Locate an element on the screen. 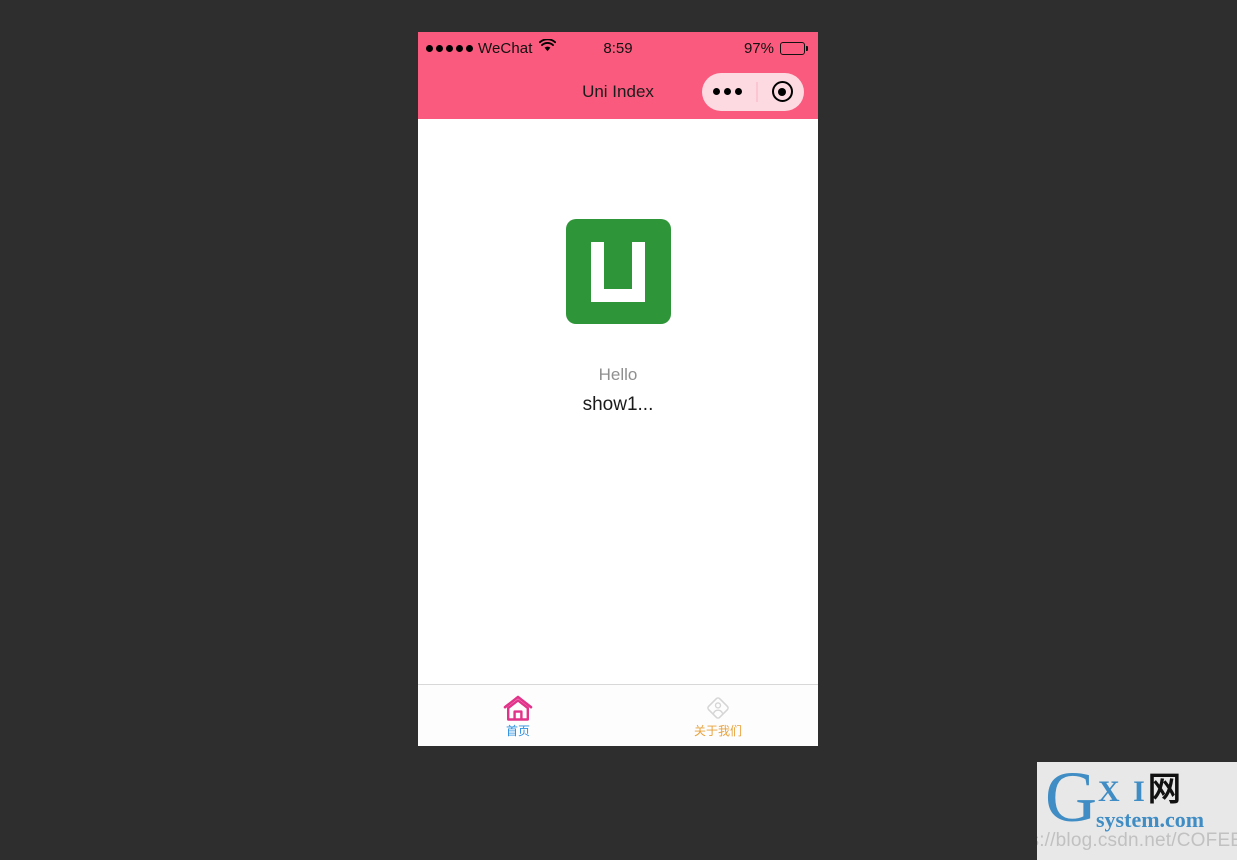 The width and height of the screenshot is (1237, 860). tab-item-home: 首页 is located at coordinates (518, 715).